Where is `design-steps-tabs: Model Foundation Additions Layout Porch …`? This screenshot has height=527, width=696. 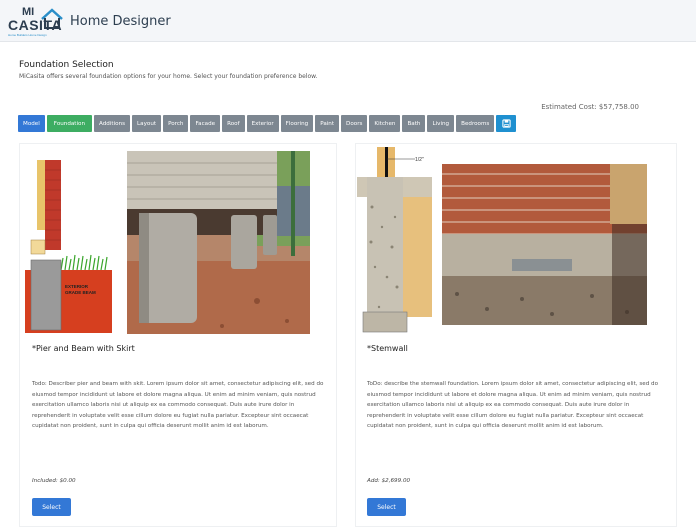 design-steps-tabs: Model Foundation Additions Layout Porch … is located at coordinates (267, 123).